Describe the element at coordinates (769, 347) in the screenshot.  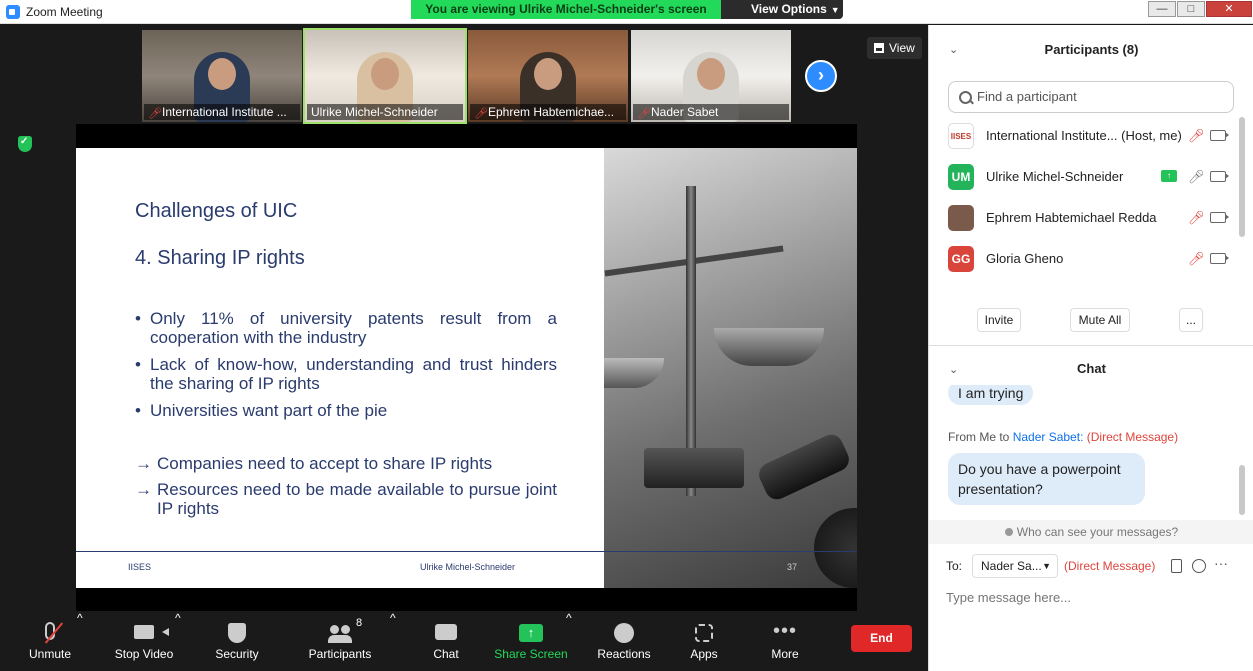
I see `scale-pan` at that location.